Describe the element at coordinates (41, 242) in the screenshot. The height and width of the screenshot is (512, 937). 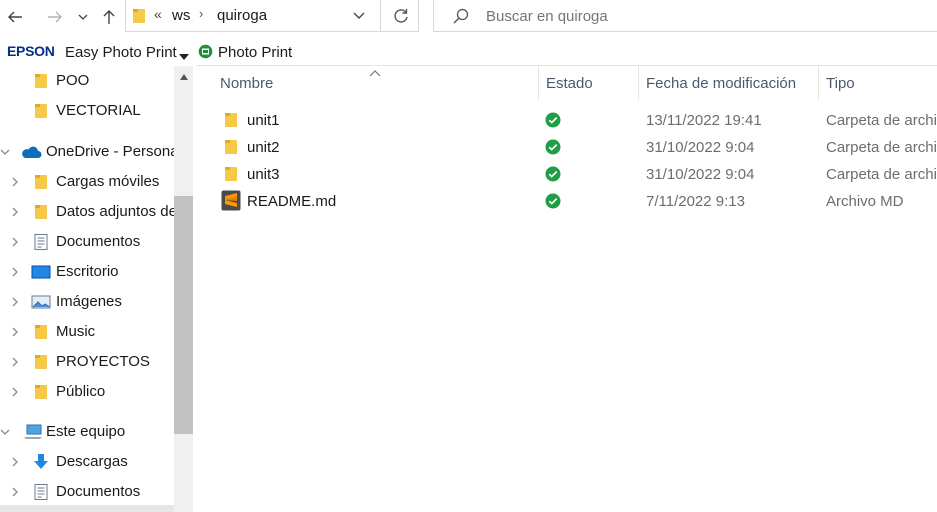
I see `document-icon` at that location.